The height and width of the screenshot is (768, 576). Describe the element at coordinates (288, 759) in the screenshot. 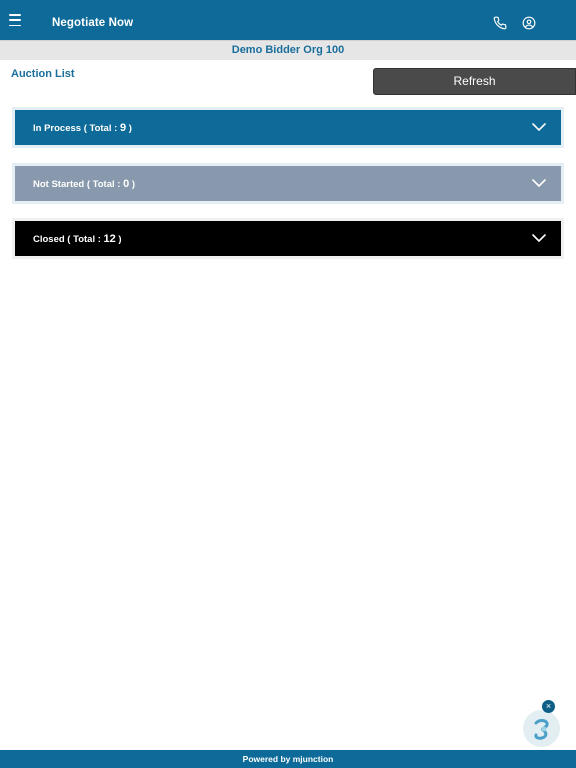

I see `footer-powered-by: Powered by mjunction` at that location.